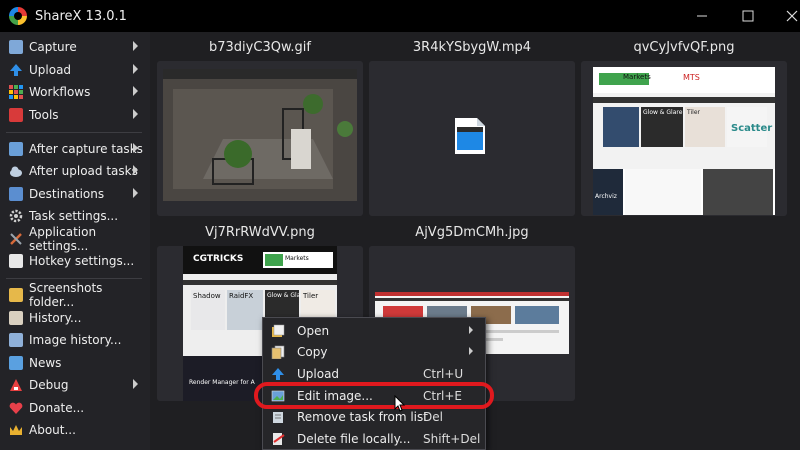  Describe the element at coordinates (50, 70) in the screenshot. I see `sidebar-item-label: Upload` at that location.